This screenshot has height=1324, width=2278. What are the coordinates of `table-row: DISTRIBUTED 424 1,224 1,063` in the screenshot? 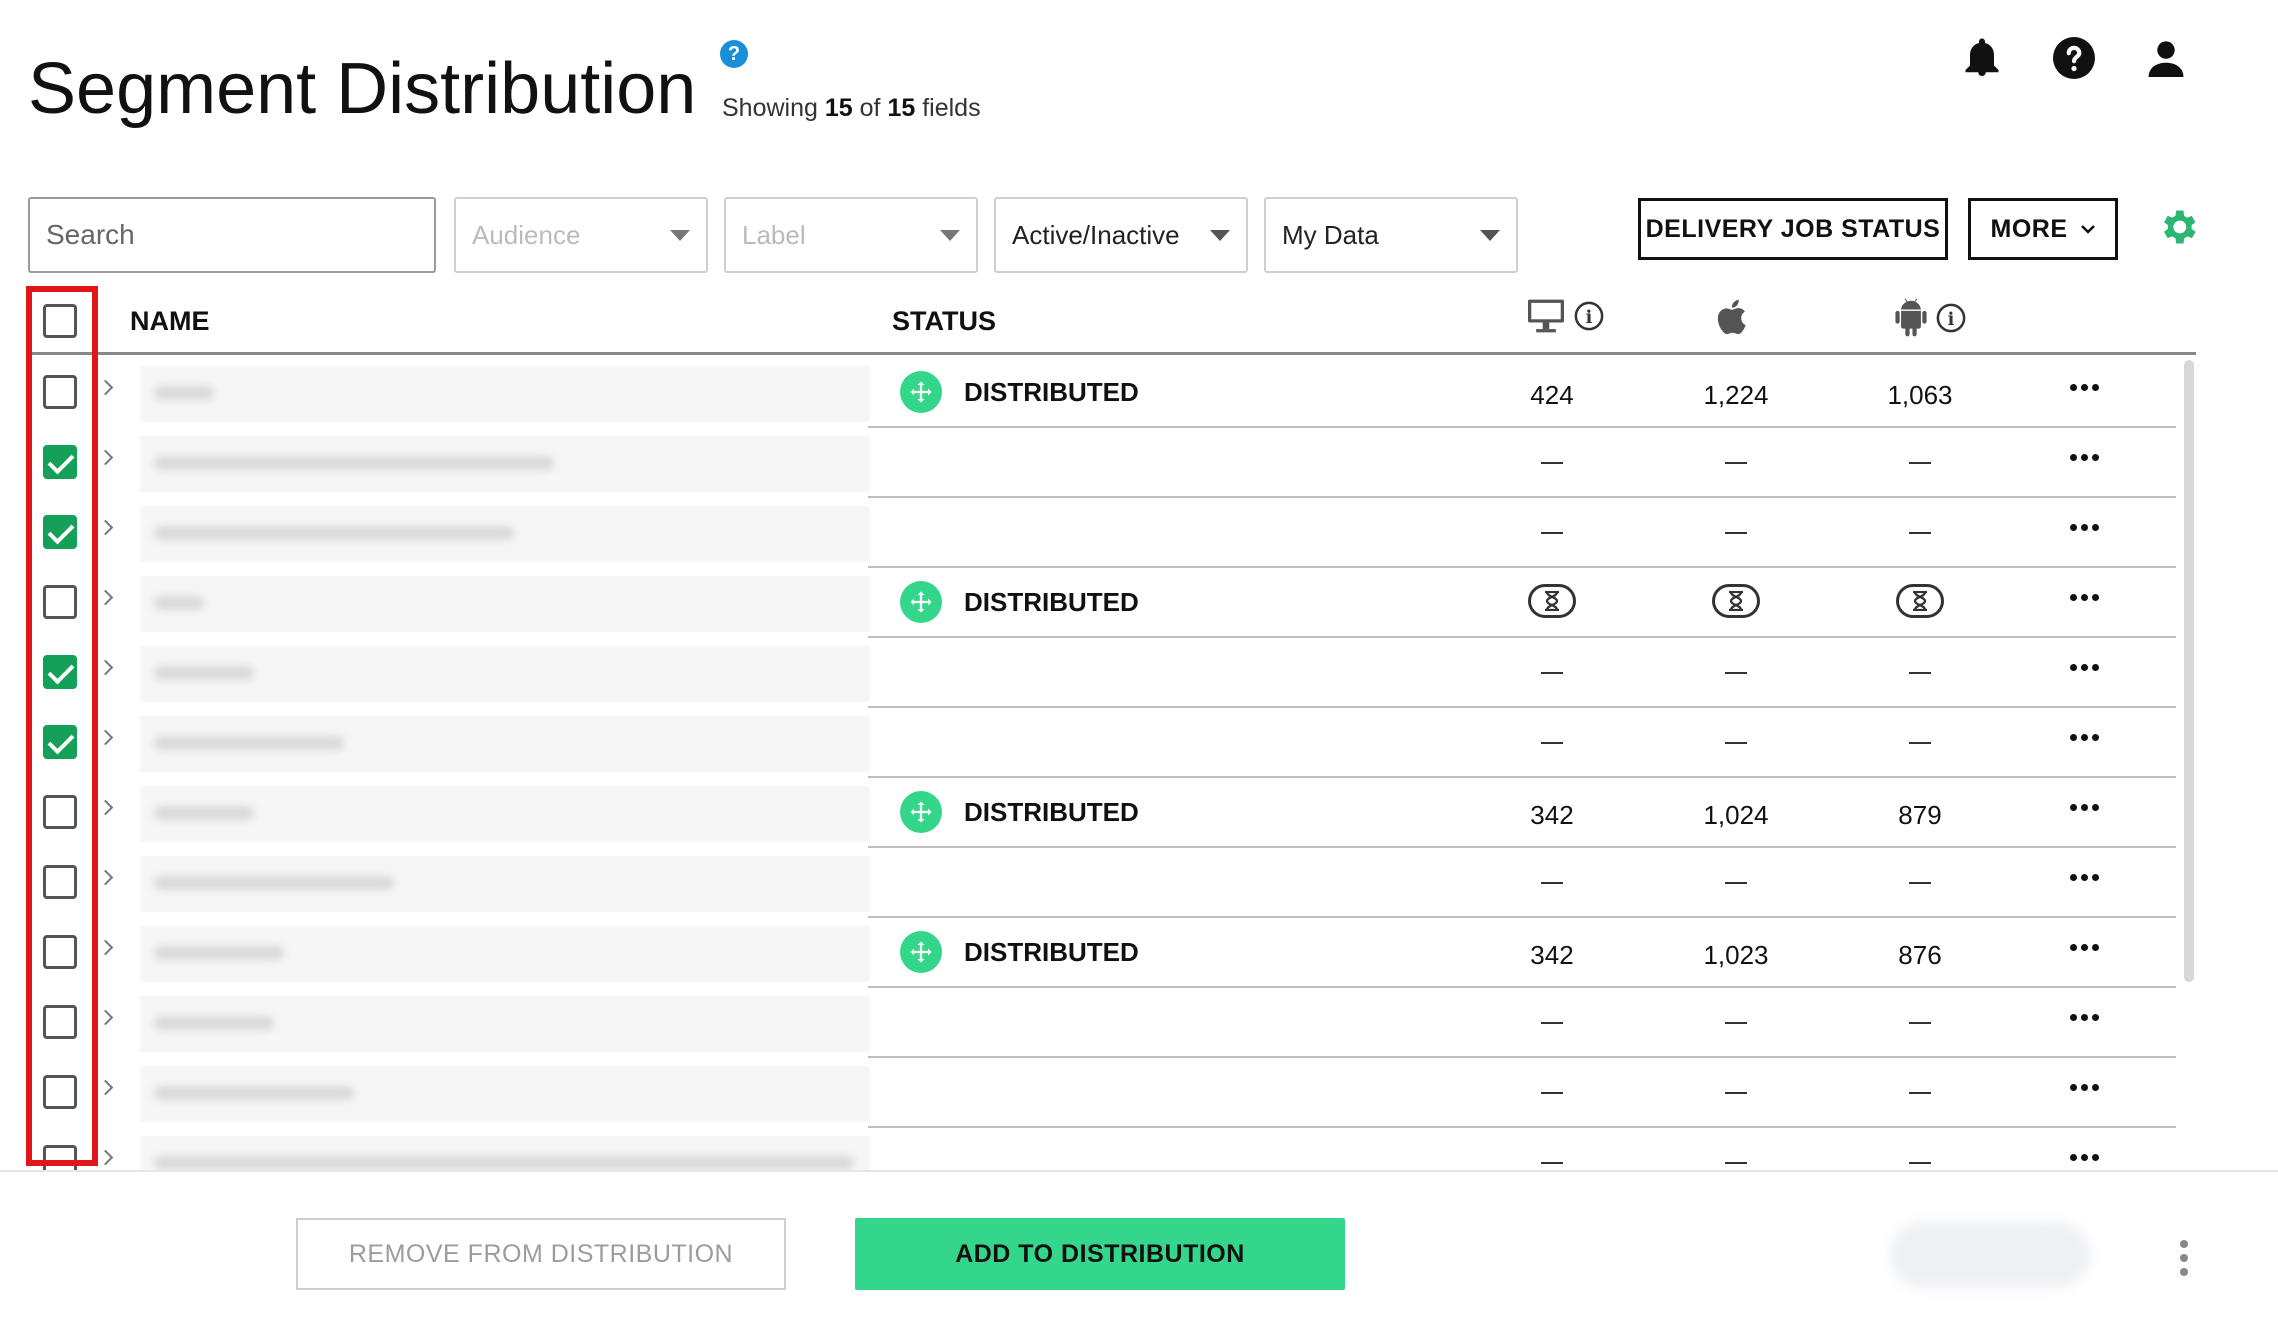 It's located at (1112, 393).